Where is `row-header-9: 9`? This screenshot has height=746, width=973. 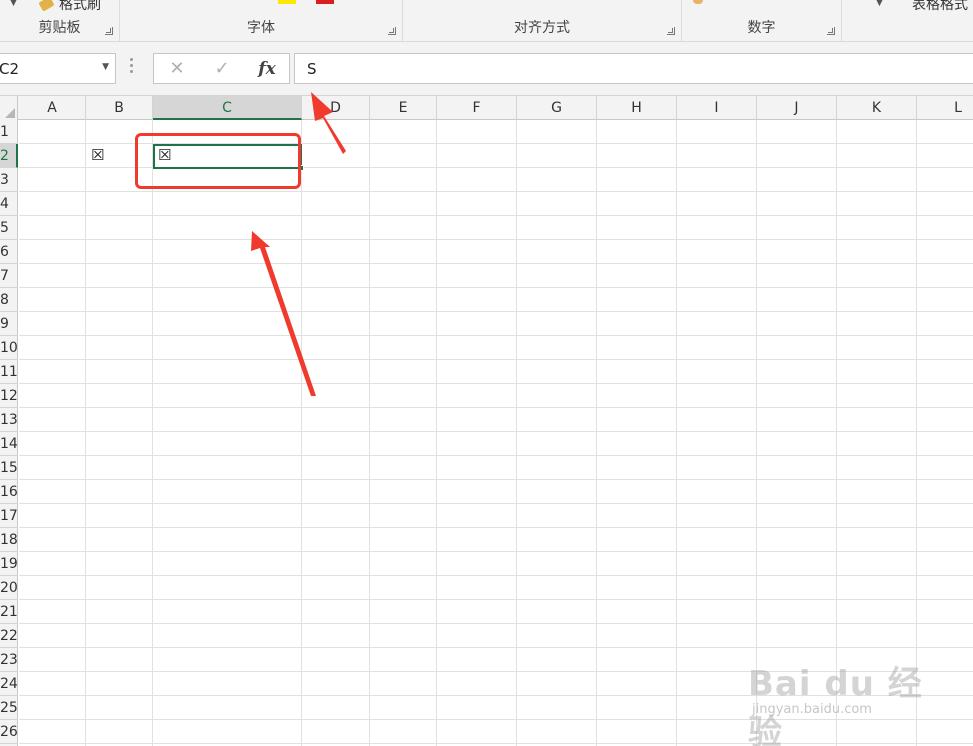 row-header-9: 9 is located at coordinates (9, 324).